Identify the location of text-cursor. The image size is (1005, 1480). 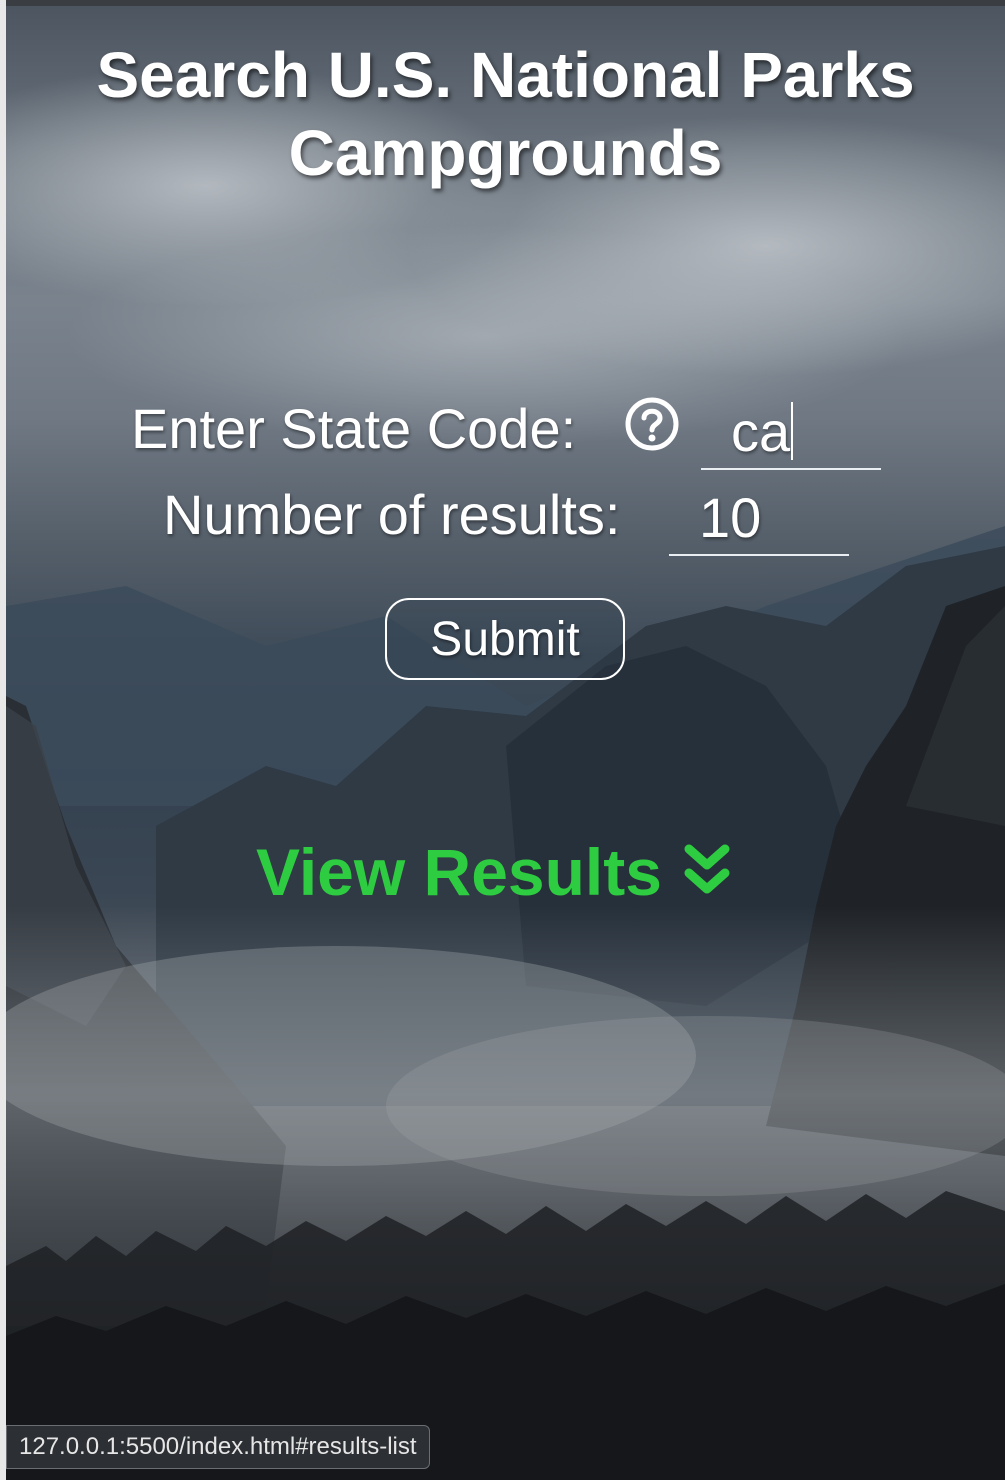
(792, 431).